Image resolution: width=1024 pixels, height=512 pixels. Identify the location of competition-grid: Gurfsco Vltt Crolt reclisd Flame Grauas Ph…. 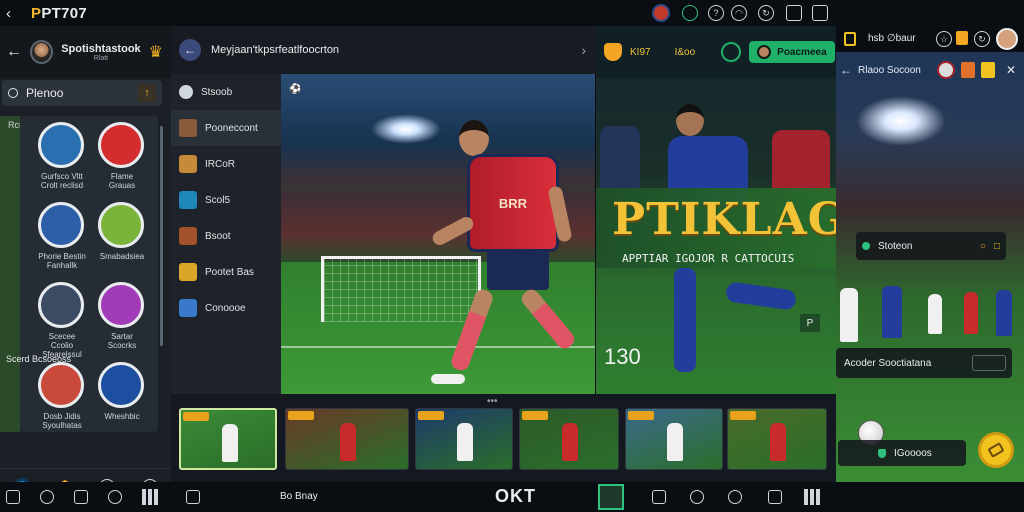
(82, 274).